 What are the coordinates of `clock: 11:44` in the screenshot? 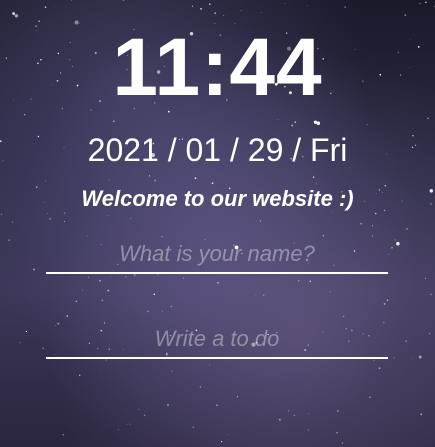 It's located at (217, 67).